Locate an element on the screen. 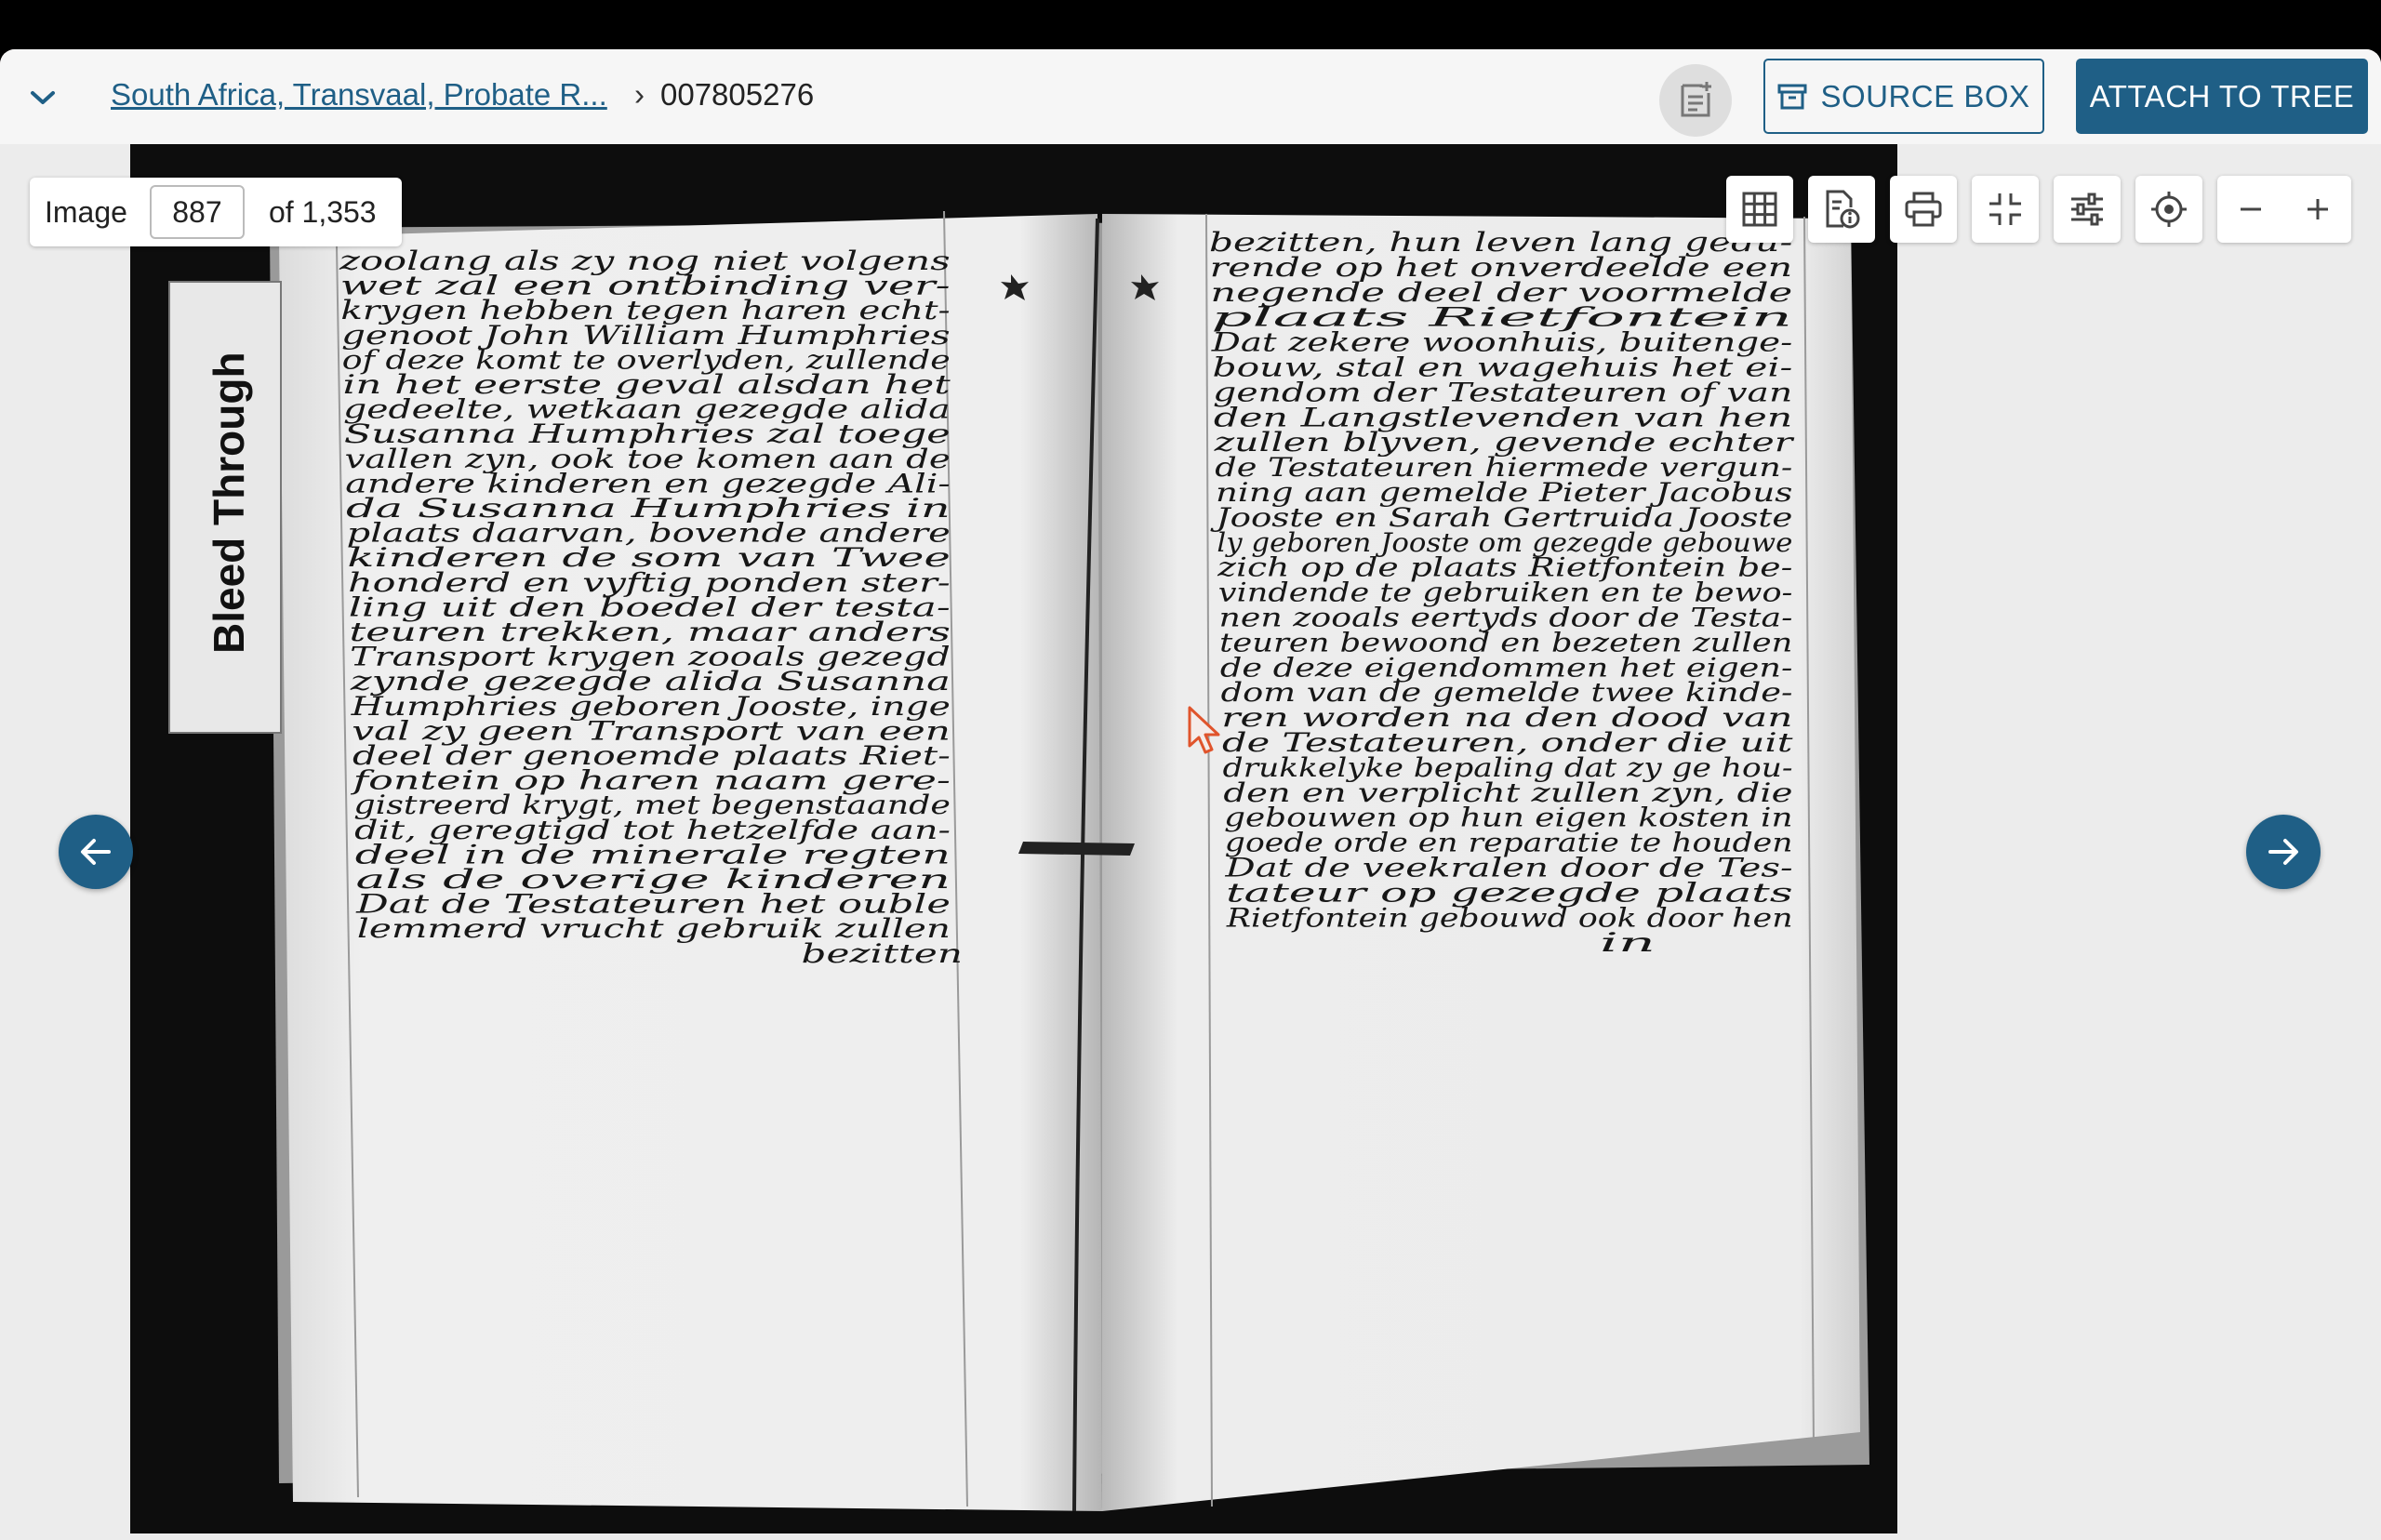 This screenshot has height=1540, width=2381. crosshair-icon is located at coordinates (2169, 209).